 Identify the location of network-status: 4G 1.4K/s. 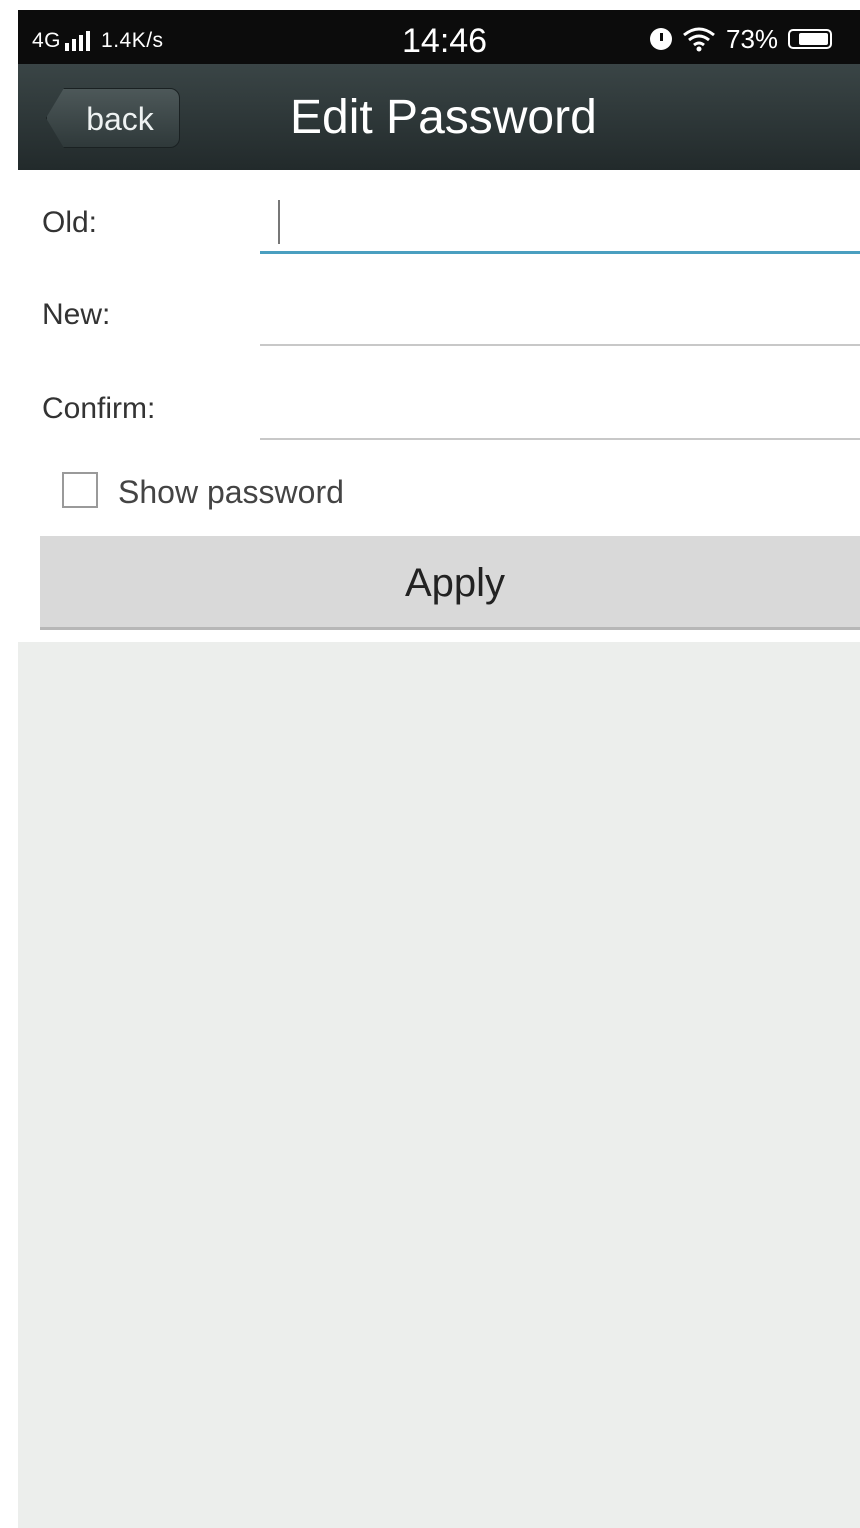
(98, 40).